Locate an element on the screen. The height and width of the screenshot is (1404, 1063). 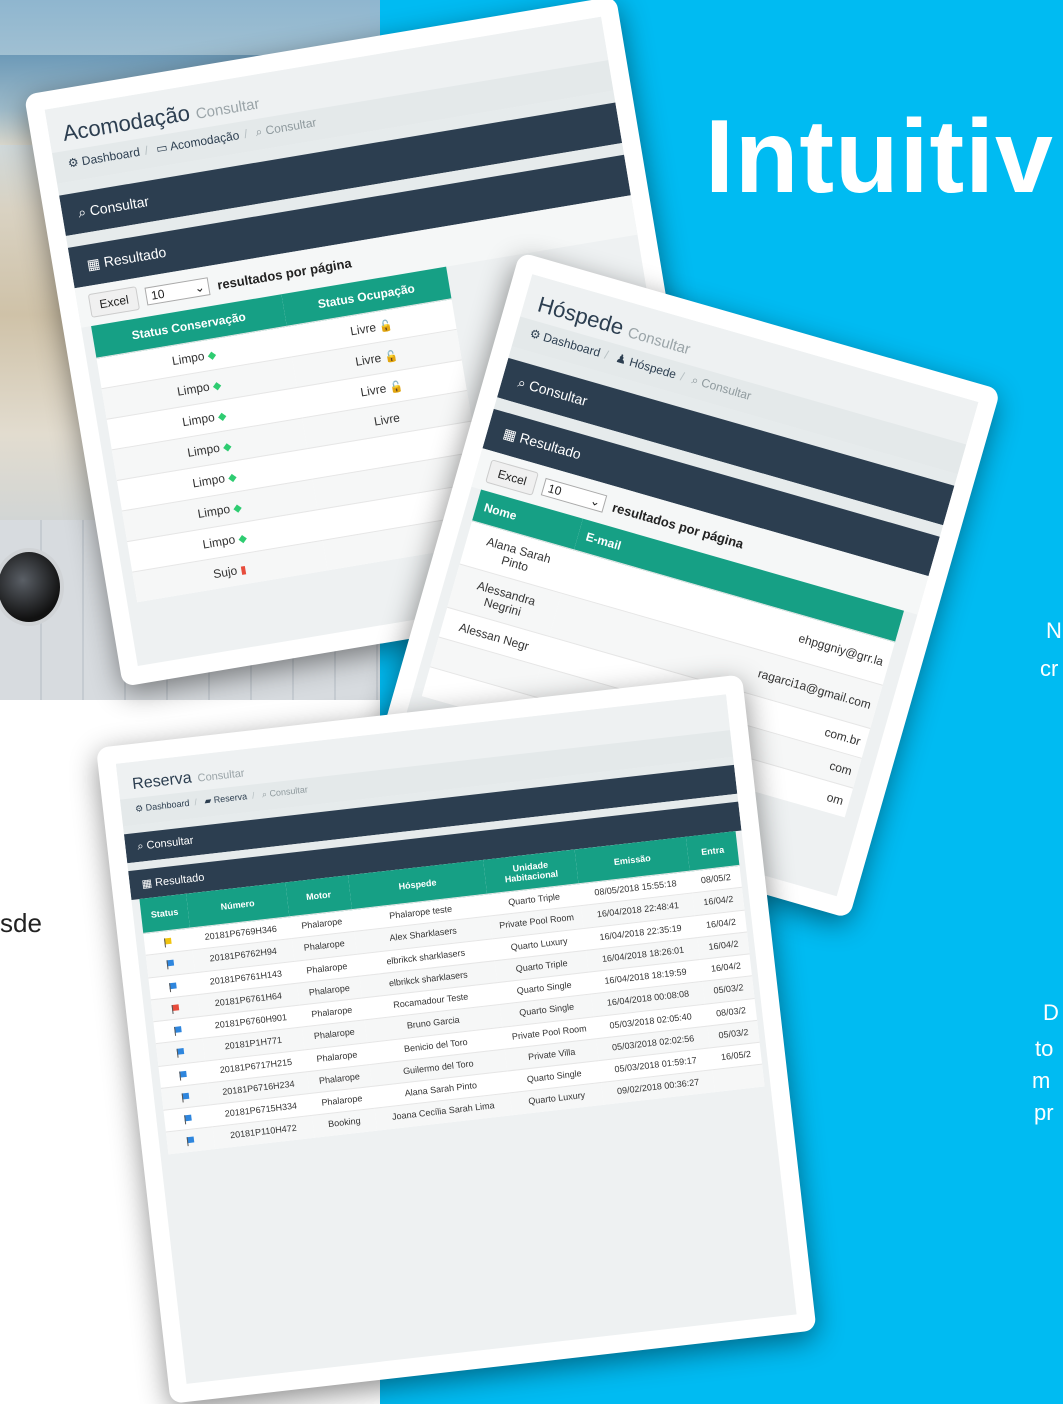
column-header: Entra is located at coordinates (712, 851).